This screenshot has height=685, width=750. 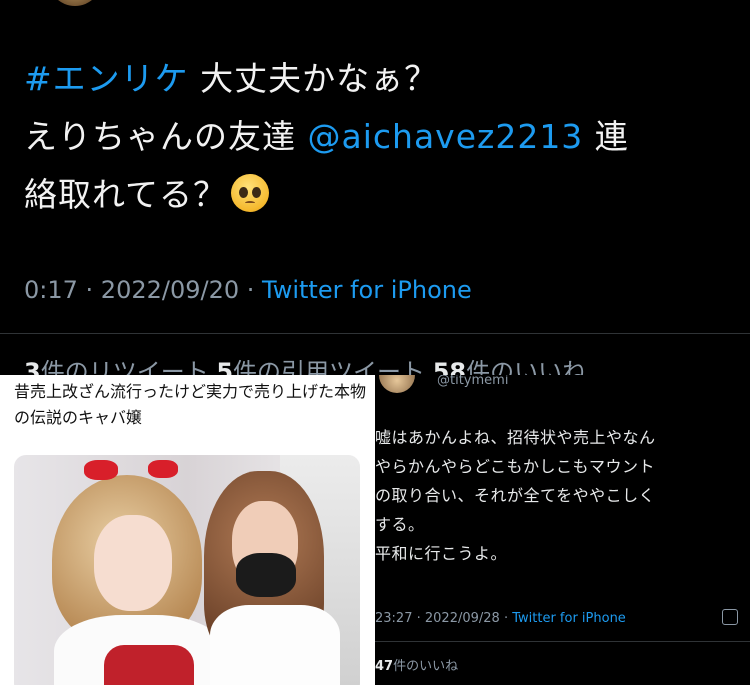 I want to click on tweet-stats: 3件のリツイート 5件の引用ツイート 58件のいいね, so click(x=305, y=363).